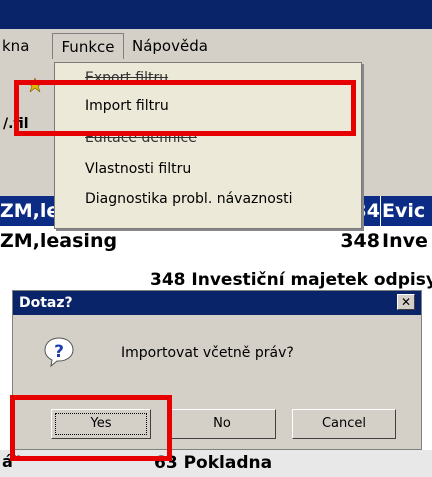 This screenshot has height=477, width=432. What do you see at coordinates (46, 303) in the screenshot?
I see `dialog-title: Dotaz?` at bounding box center [46, 303].